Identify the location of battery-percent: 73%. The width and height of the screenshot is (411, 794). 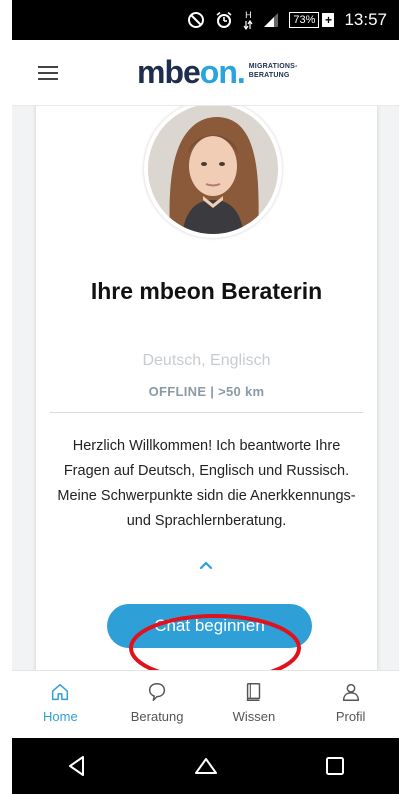
(304, 20).